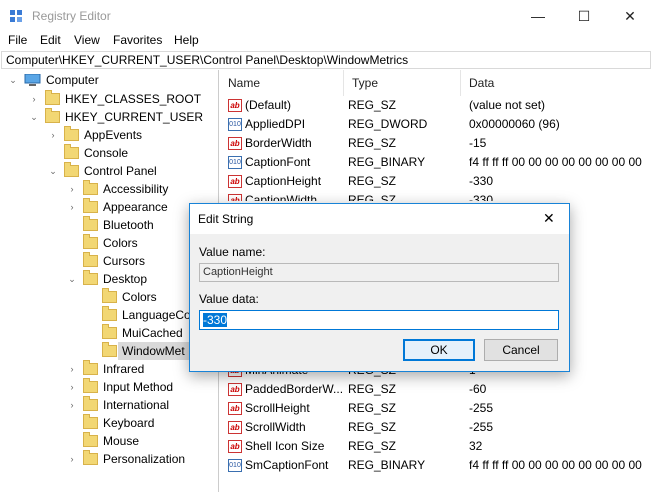 This screenshot has width=653, height=492. I want to click on value-name: SmCaptionFont, so click(287, 465).